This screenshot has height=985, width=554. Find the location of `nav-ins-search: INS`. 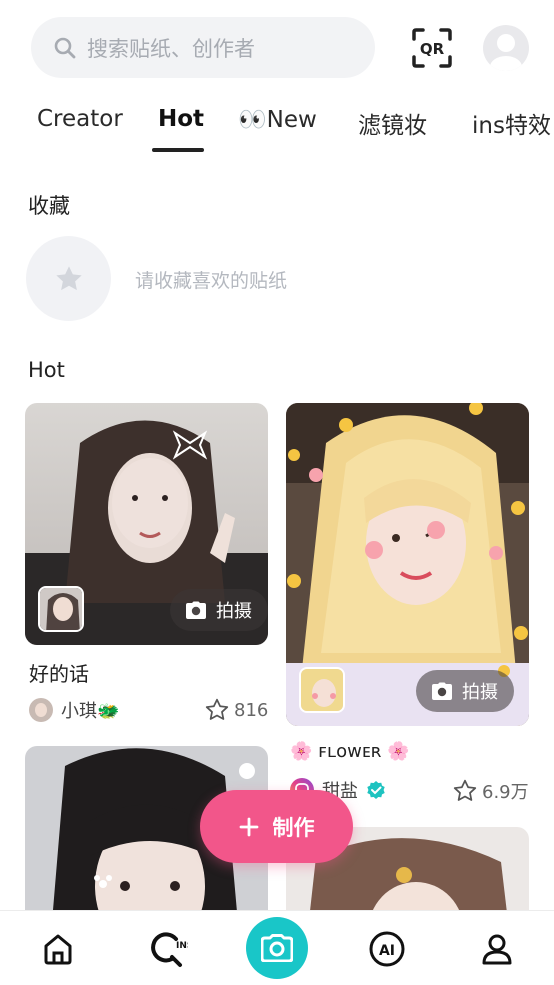

nav-ins-search: INS is located at coordinates (168, 949).